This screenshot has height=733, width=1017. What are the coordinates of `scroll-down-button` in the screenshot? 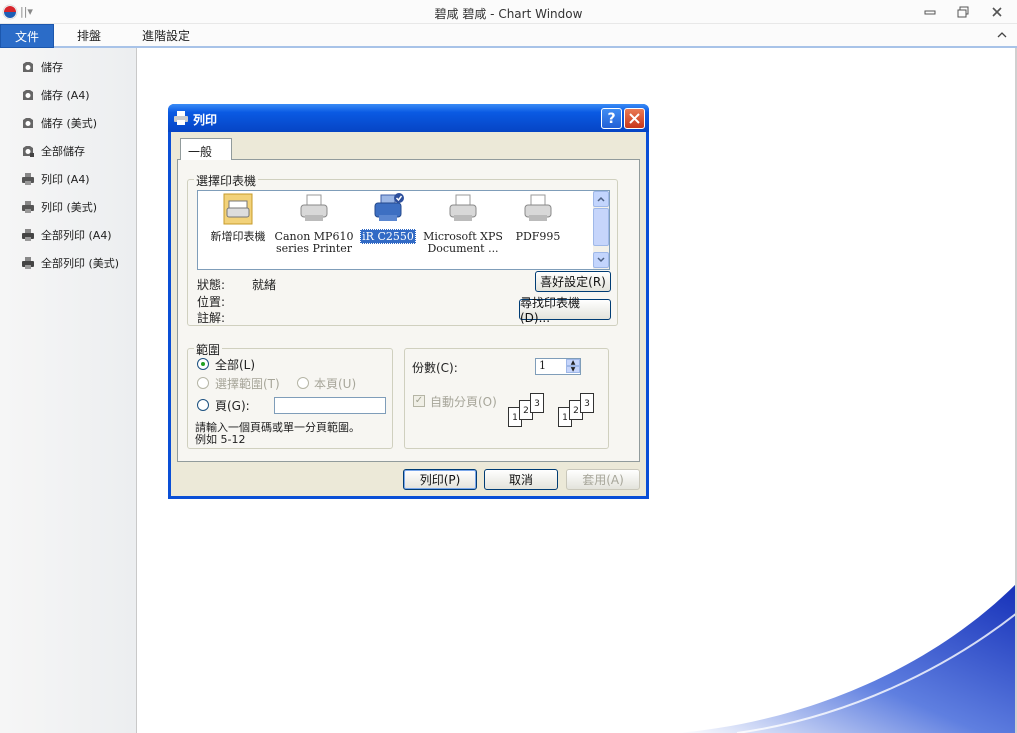 It's located at (601, 260).